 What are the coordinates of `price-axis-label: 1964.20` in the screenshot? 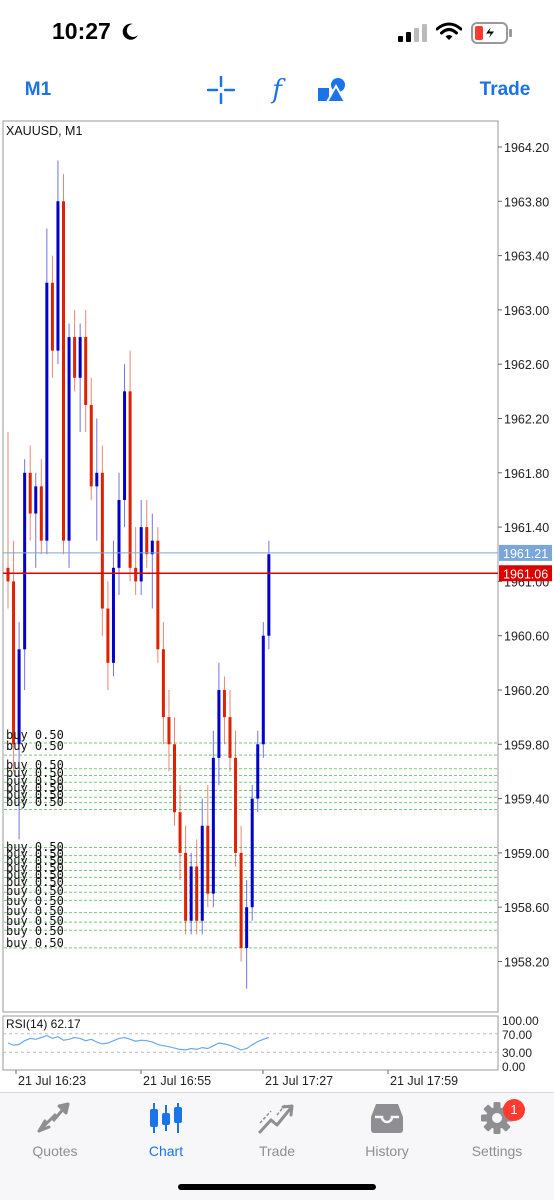 It's located at (526, 148).